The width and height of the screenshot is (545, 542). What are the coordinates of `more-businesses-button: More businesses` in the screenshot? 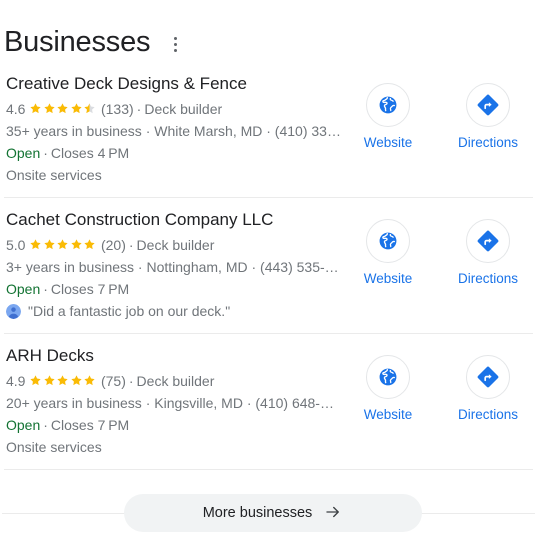 It's located at (272, 513).